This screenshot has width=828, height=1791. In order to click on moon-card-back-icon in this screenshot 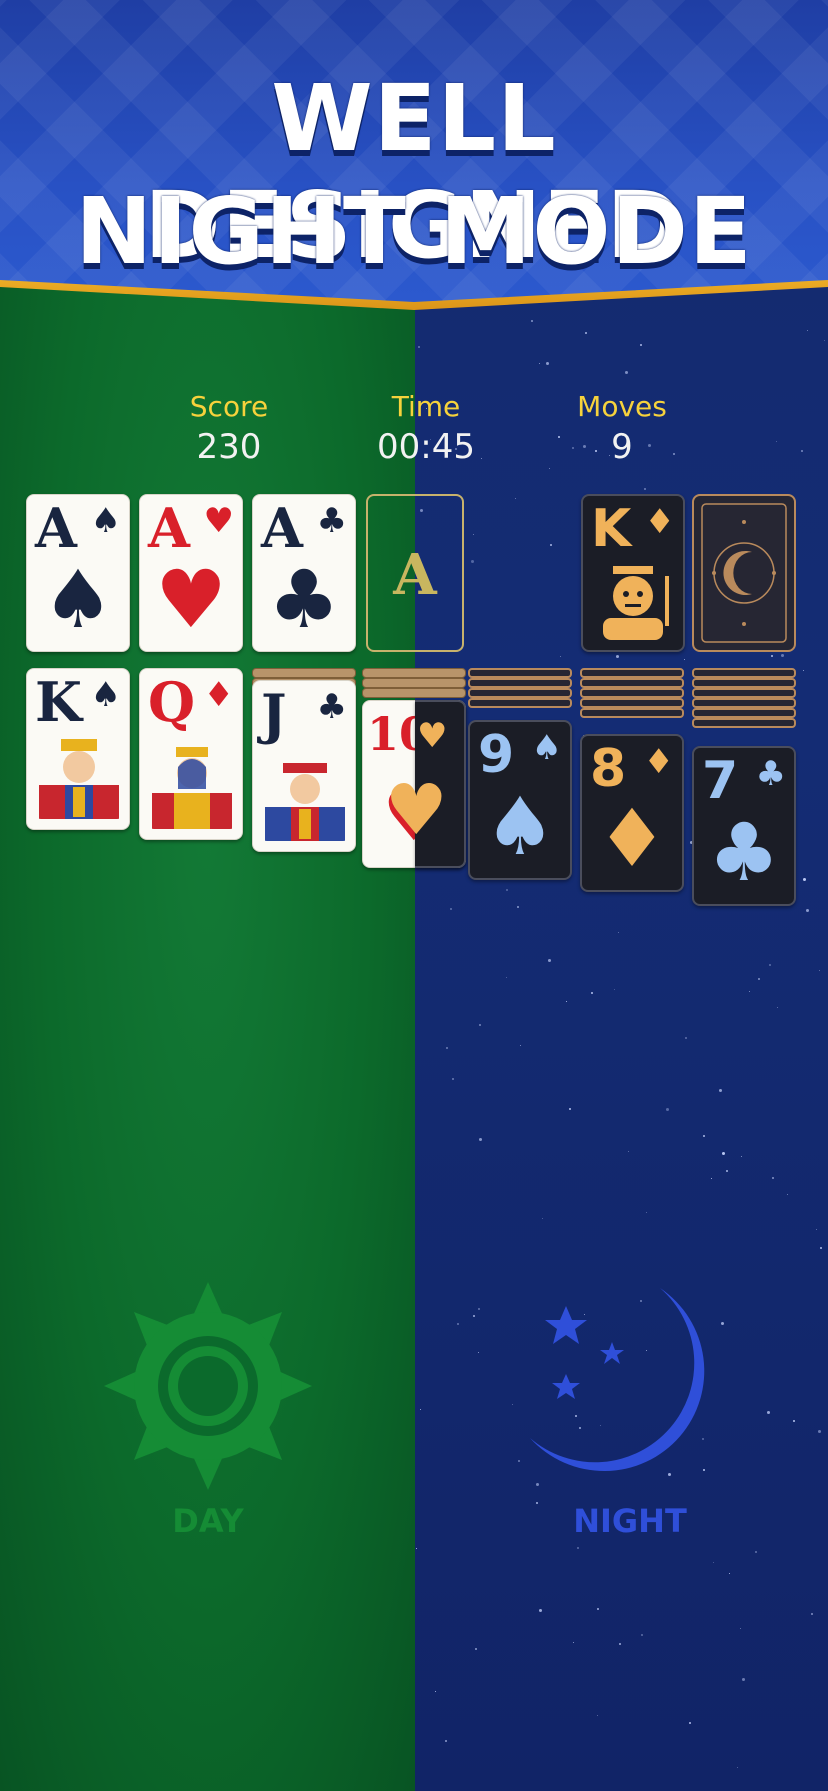, I will do `click(744, 573)`.